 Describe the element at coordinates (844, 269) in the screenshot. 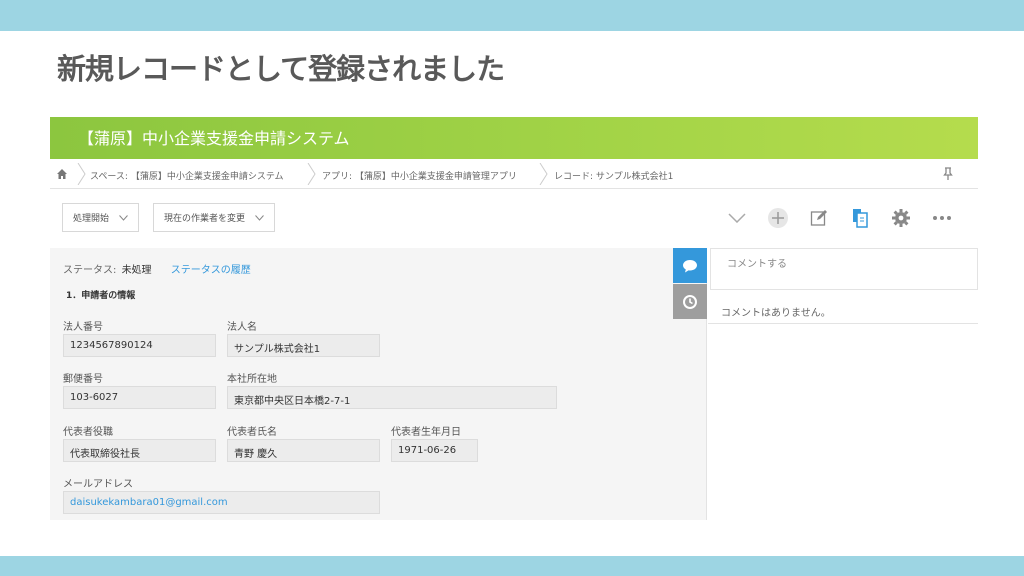

I see `comment-input: コメントする` at that location.